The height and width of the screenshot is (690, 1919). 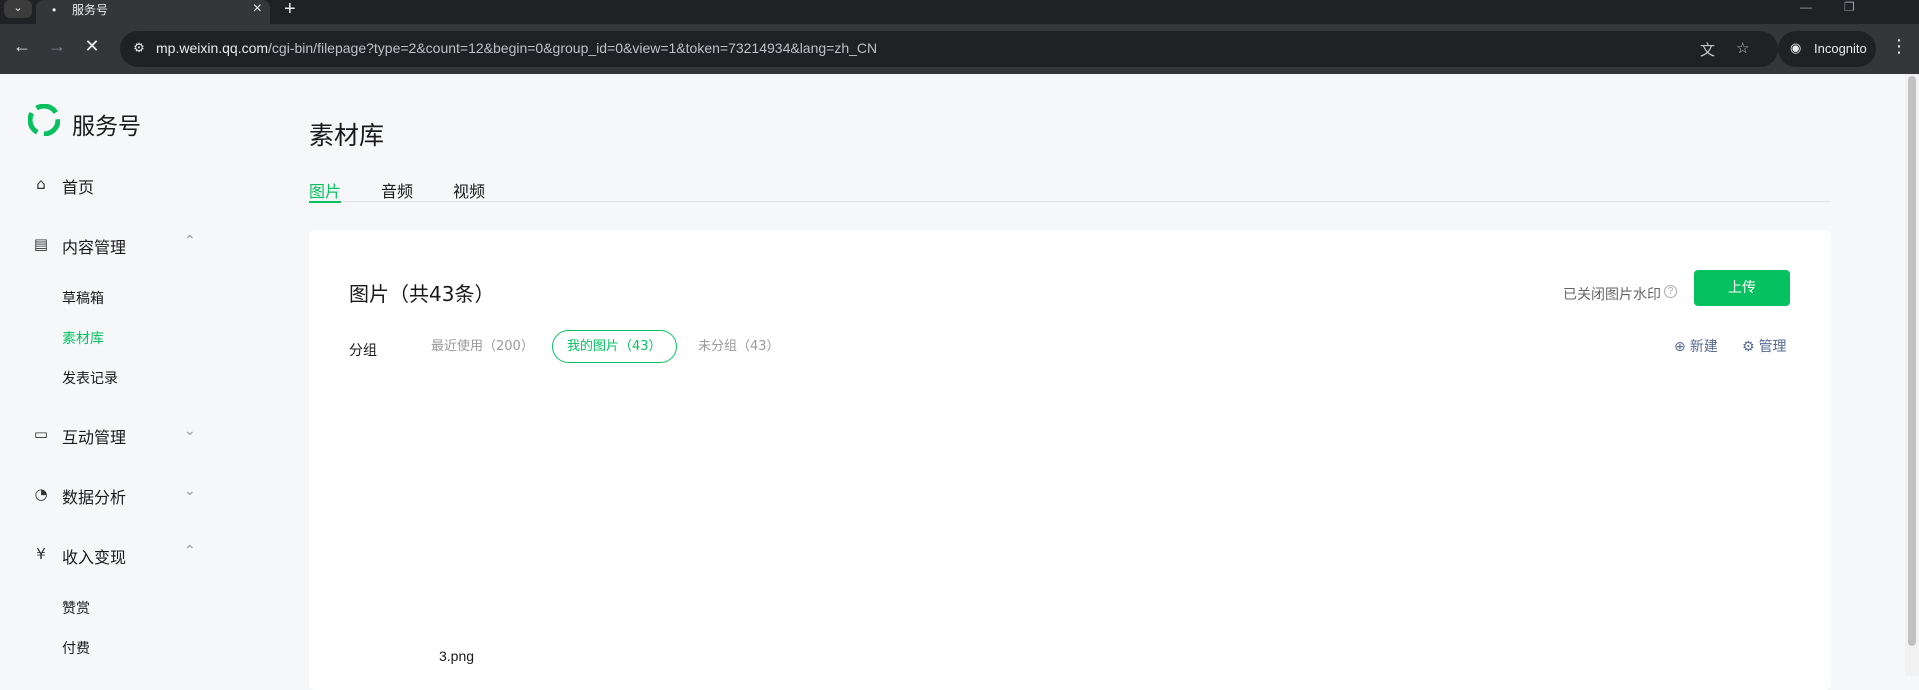 I want to click on stop-loading-button: ✕, so click(x=92, y=46).